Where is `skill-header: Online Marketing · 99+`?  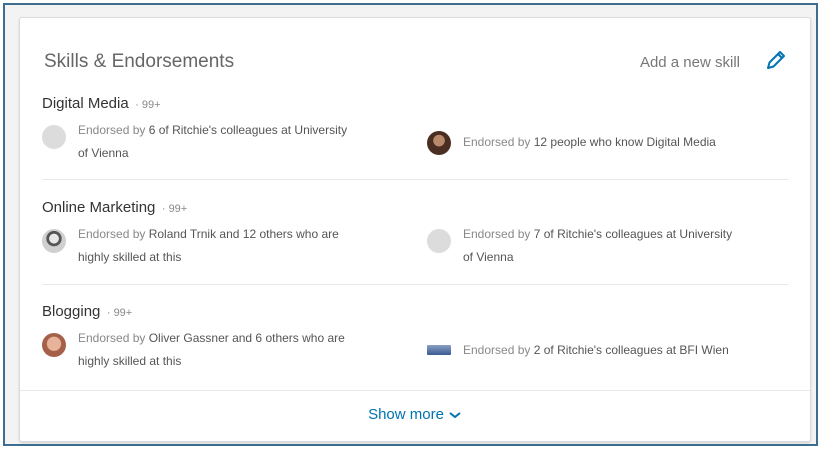
skill-header: Online Marketing · 99+ is located at coordinates (415, 208).